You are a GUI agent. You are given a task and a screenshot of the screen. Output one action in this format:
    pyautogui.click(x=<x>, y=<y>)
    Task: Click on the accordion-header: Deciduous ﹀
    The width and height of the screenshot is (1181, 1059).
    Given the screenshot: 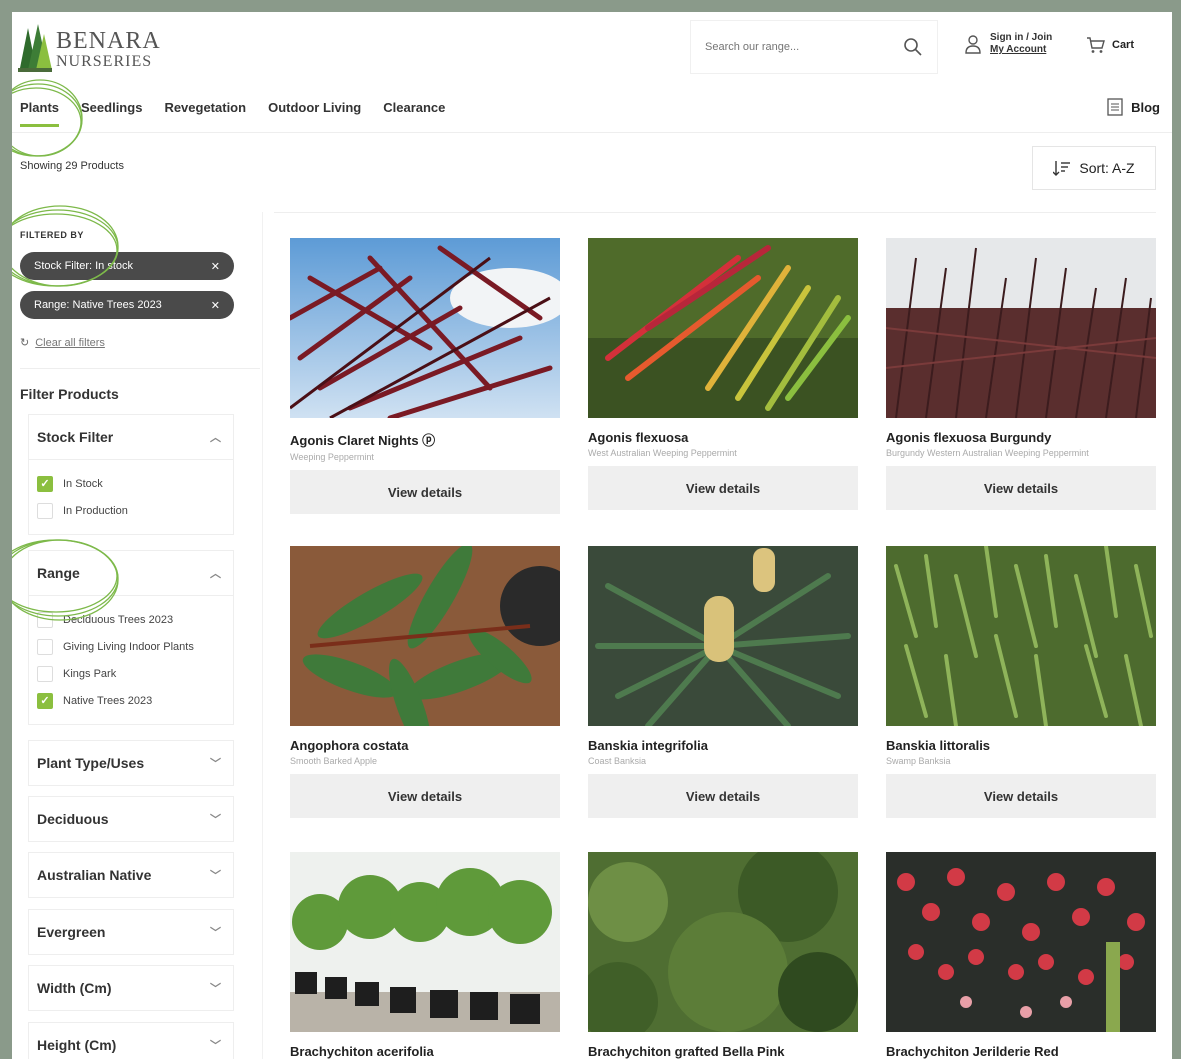 What is the action you would take?
    pyautogui.click(x=131, y=819)
    